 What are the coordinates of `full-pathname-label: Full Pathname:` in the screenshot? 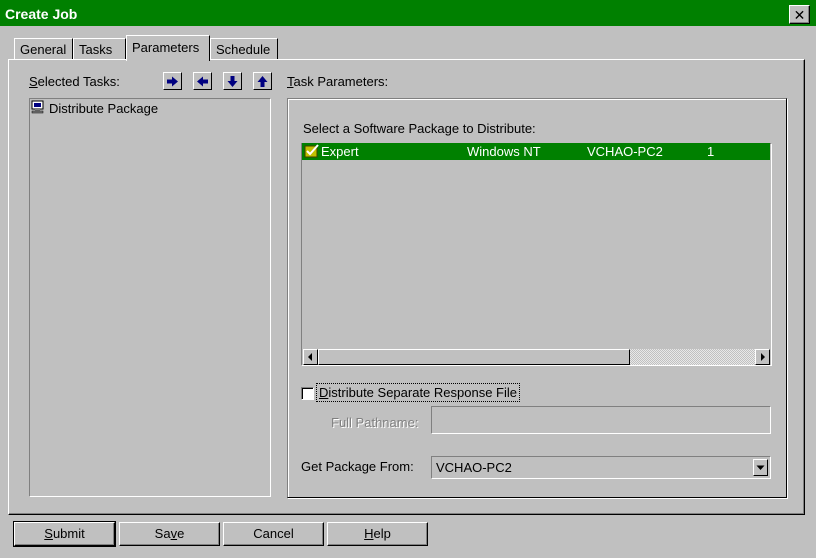 It's located at (375, 422).